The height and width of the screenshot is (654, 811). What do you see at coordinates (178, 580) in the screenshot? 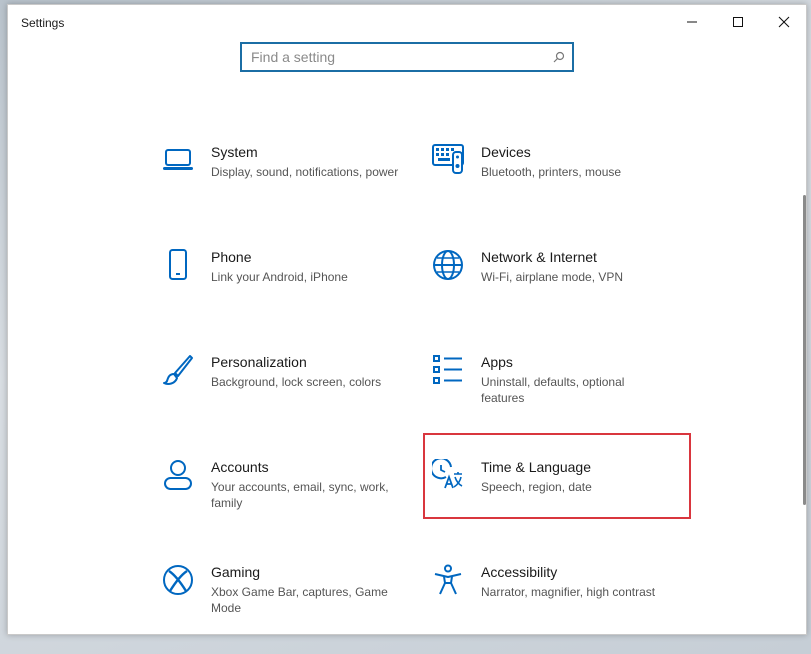
I see `xbox-icon` at bounding box center [178, 580].